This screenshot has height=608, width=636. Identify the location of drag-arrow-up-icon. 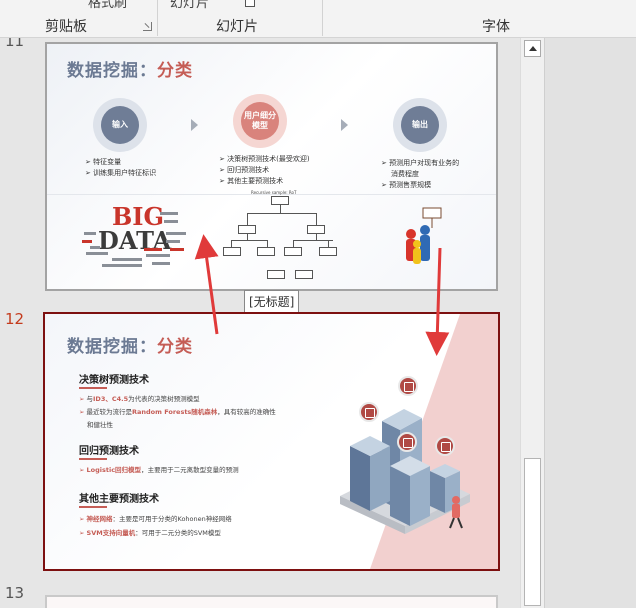
(206, 284).